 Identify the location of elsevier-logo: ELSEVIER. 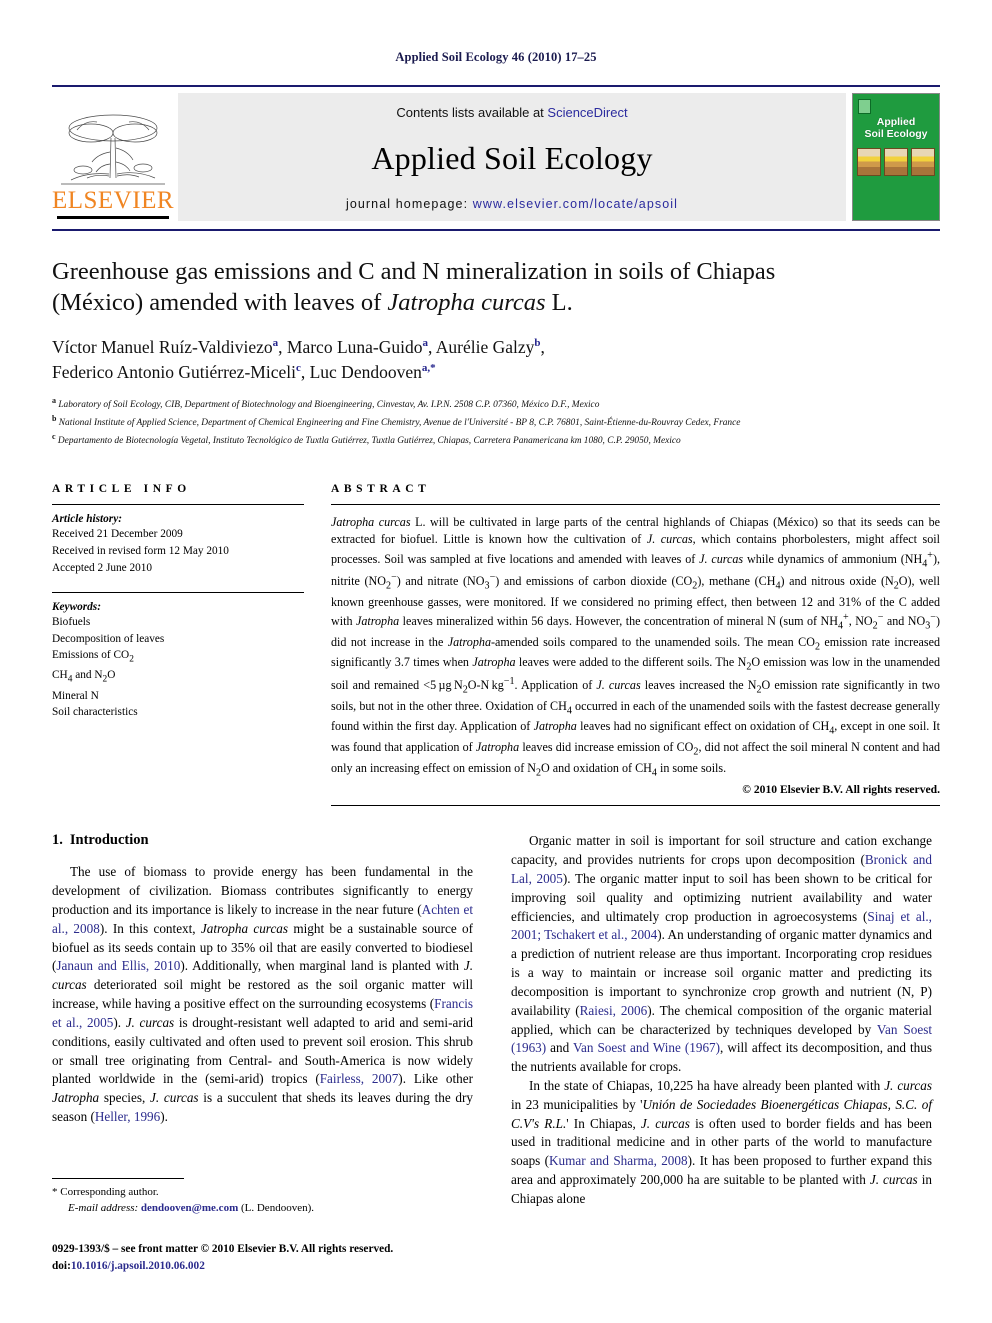
(113, 157).